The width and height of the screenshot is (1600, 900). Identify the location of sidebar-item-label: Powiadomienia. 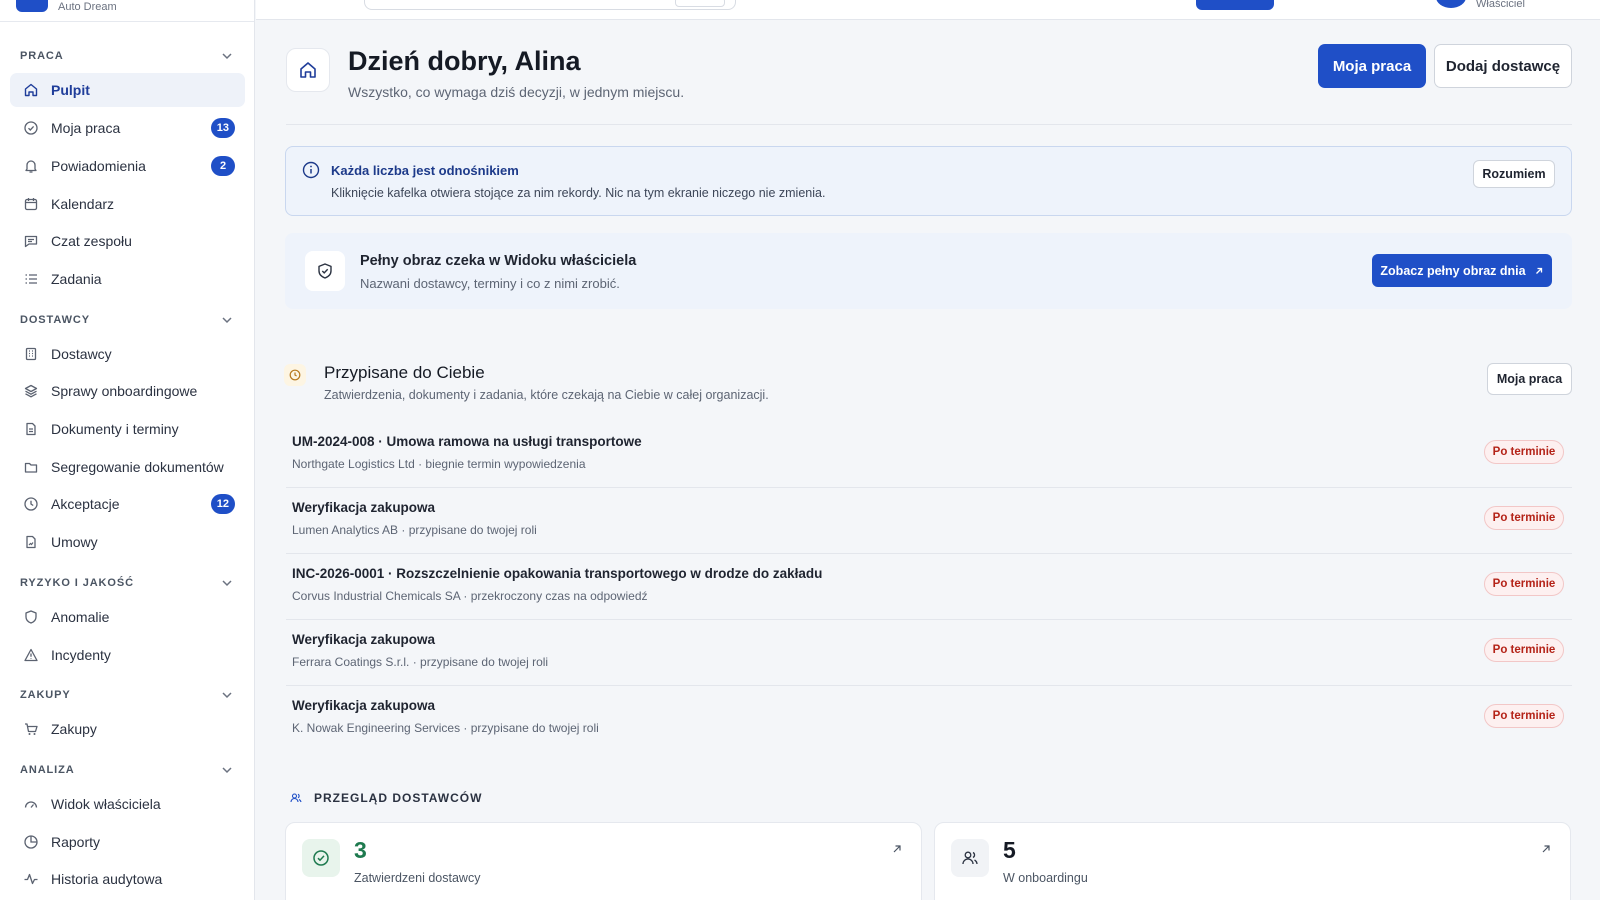
(98, 166).